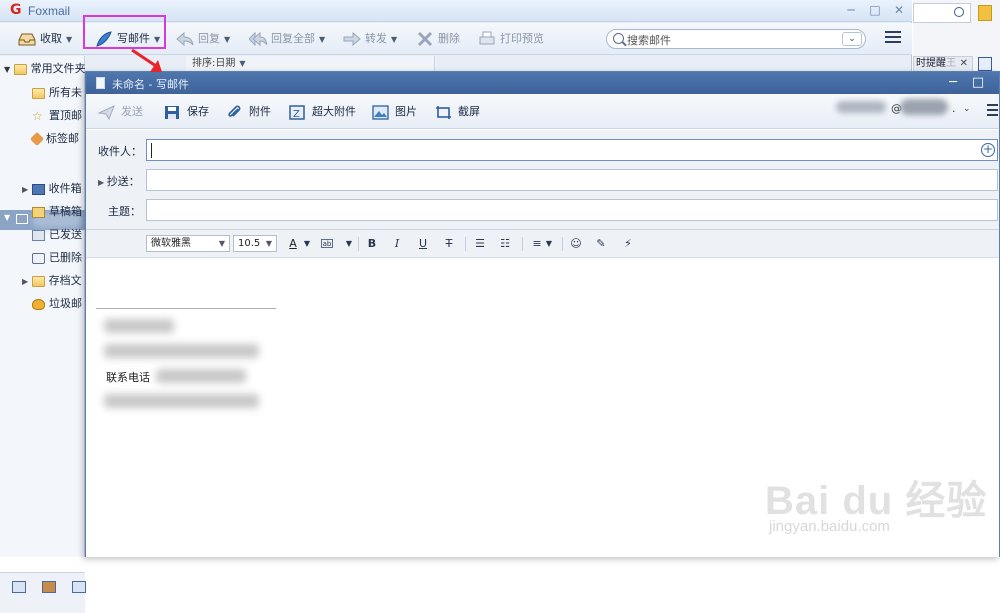  I want to click on attach-button: 附件, so click(248, 112).